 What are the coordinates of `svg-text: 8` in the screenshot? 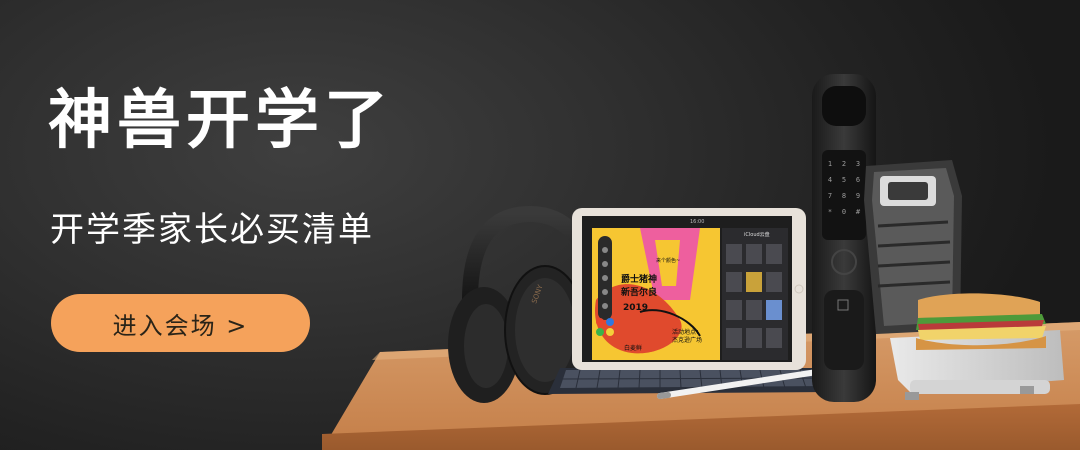 It's located at (844, 196).